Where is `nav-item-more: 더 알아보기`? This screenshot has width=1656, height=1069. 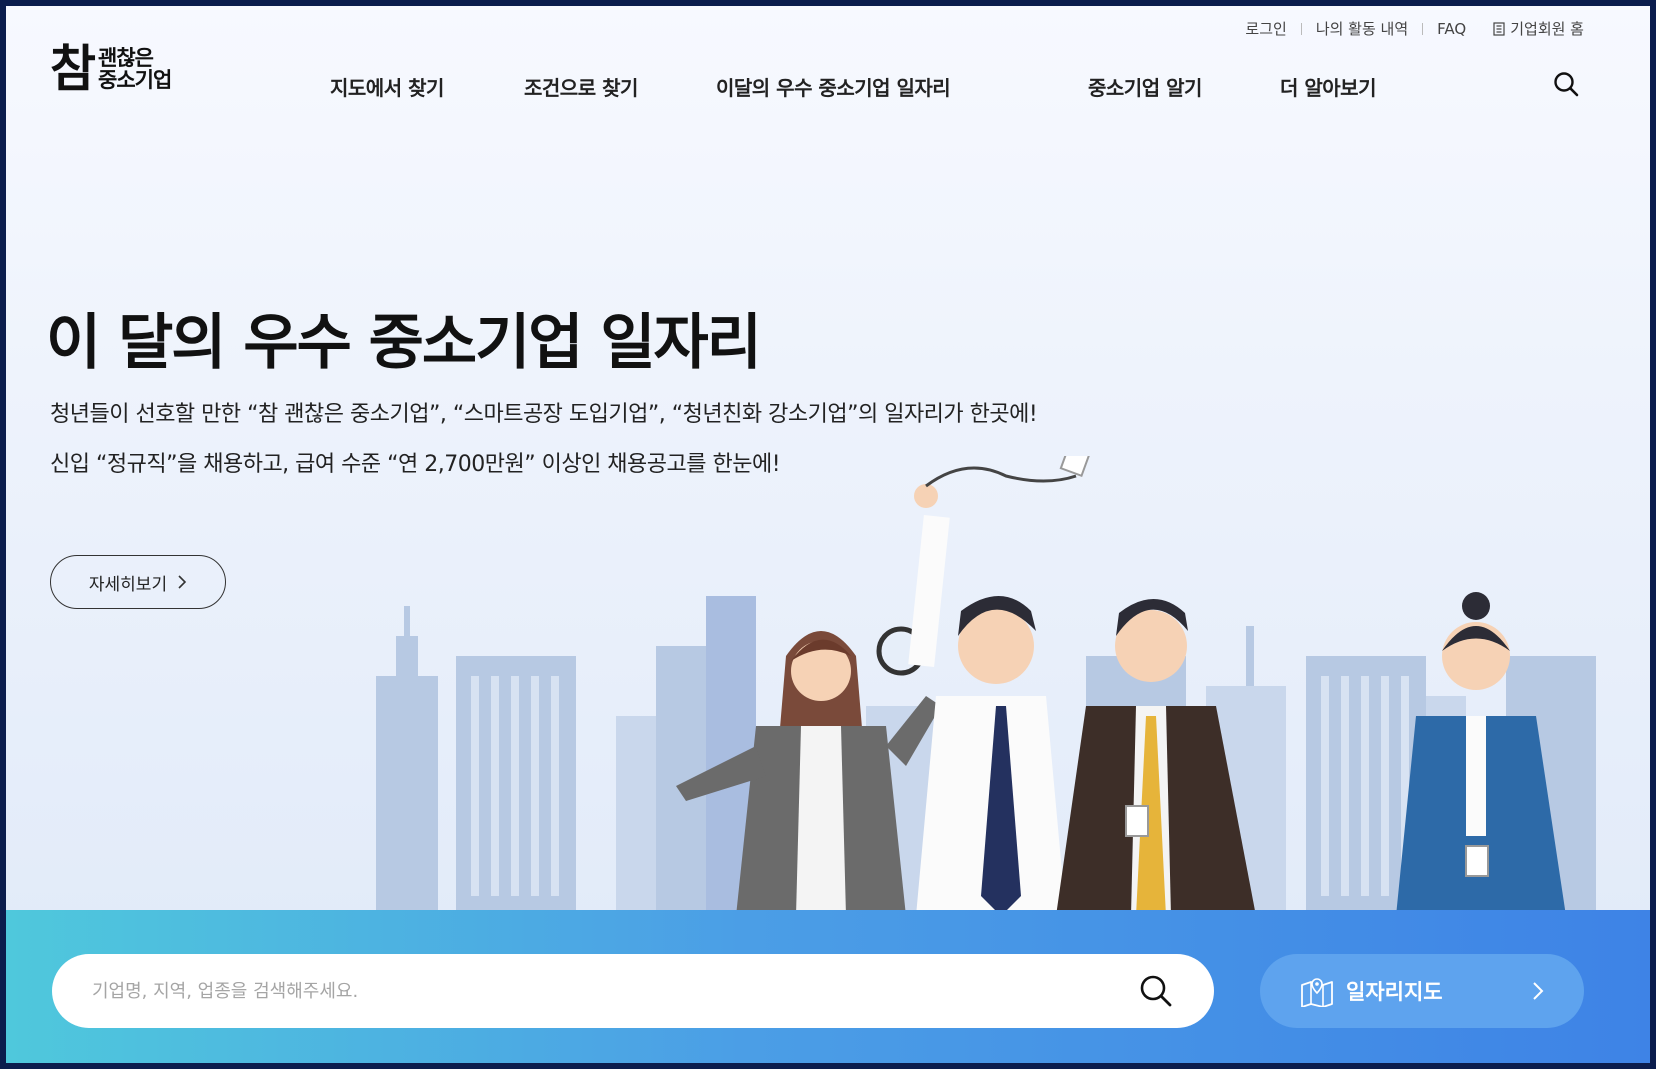
nav-item-more: 더 알아보기 is located at coordinates (1328, 86).